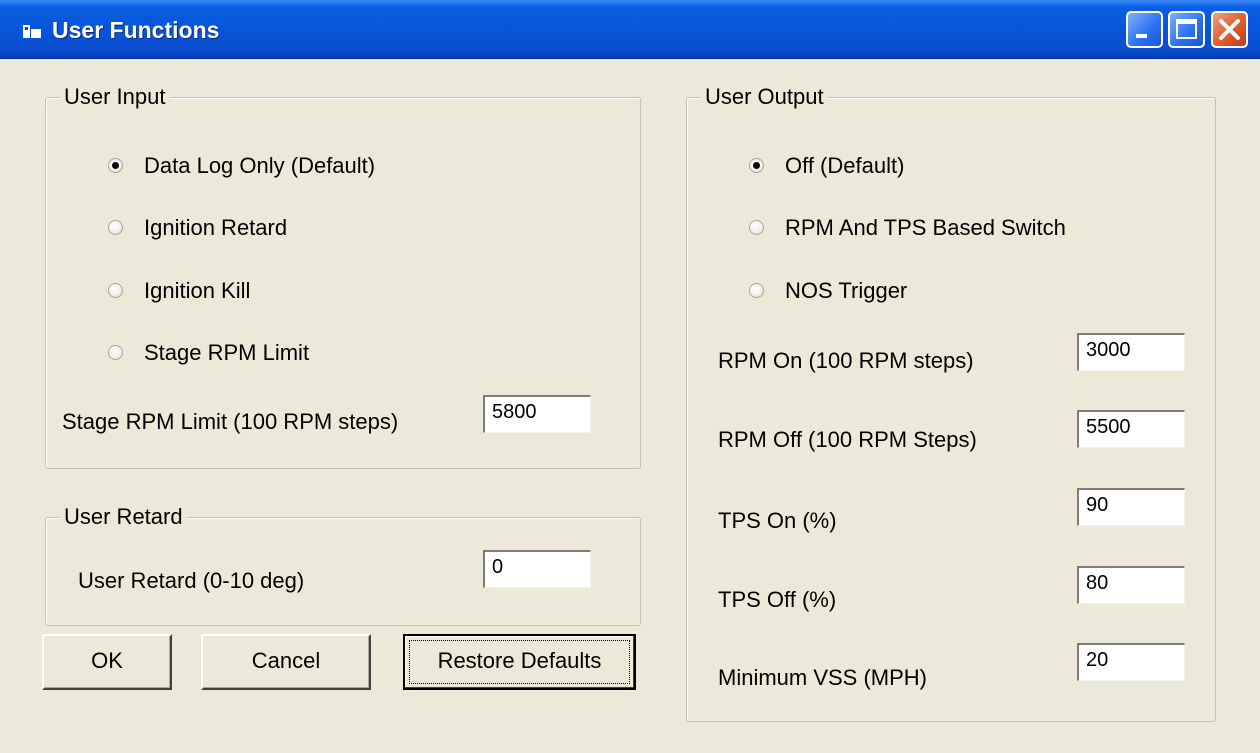 The width and height of the screenshot is (1260, 753). Describe the element at coordinates (230, 421) in the screenshot. I see `stage-rpm-limit-label: Stage RPM Limit (100 RPM steps)` at that location.